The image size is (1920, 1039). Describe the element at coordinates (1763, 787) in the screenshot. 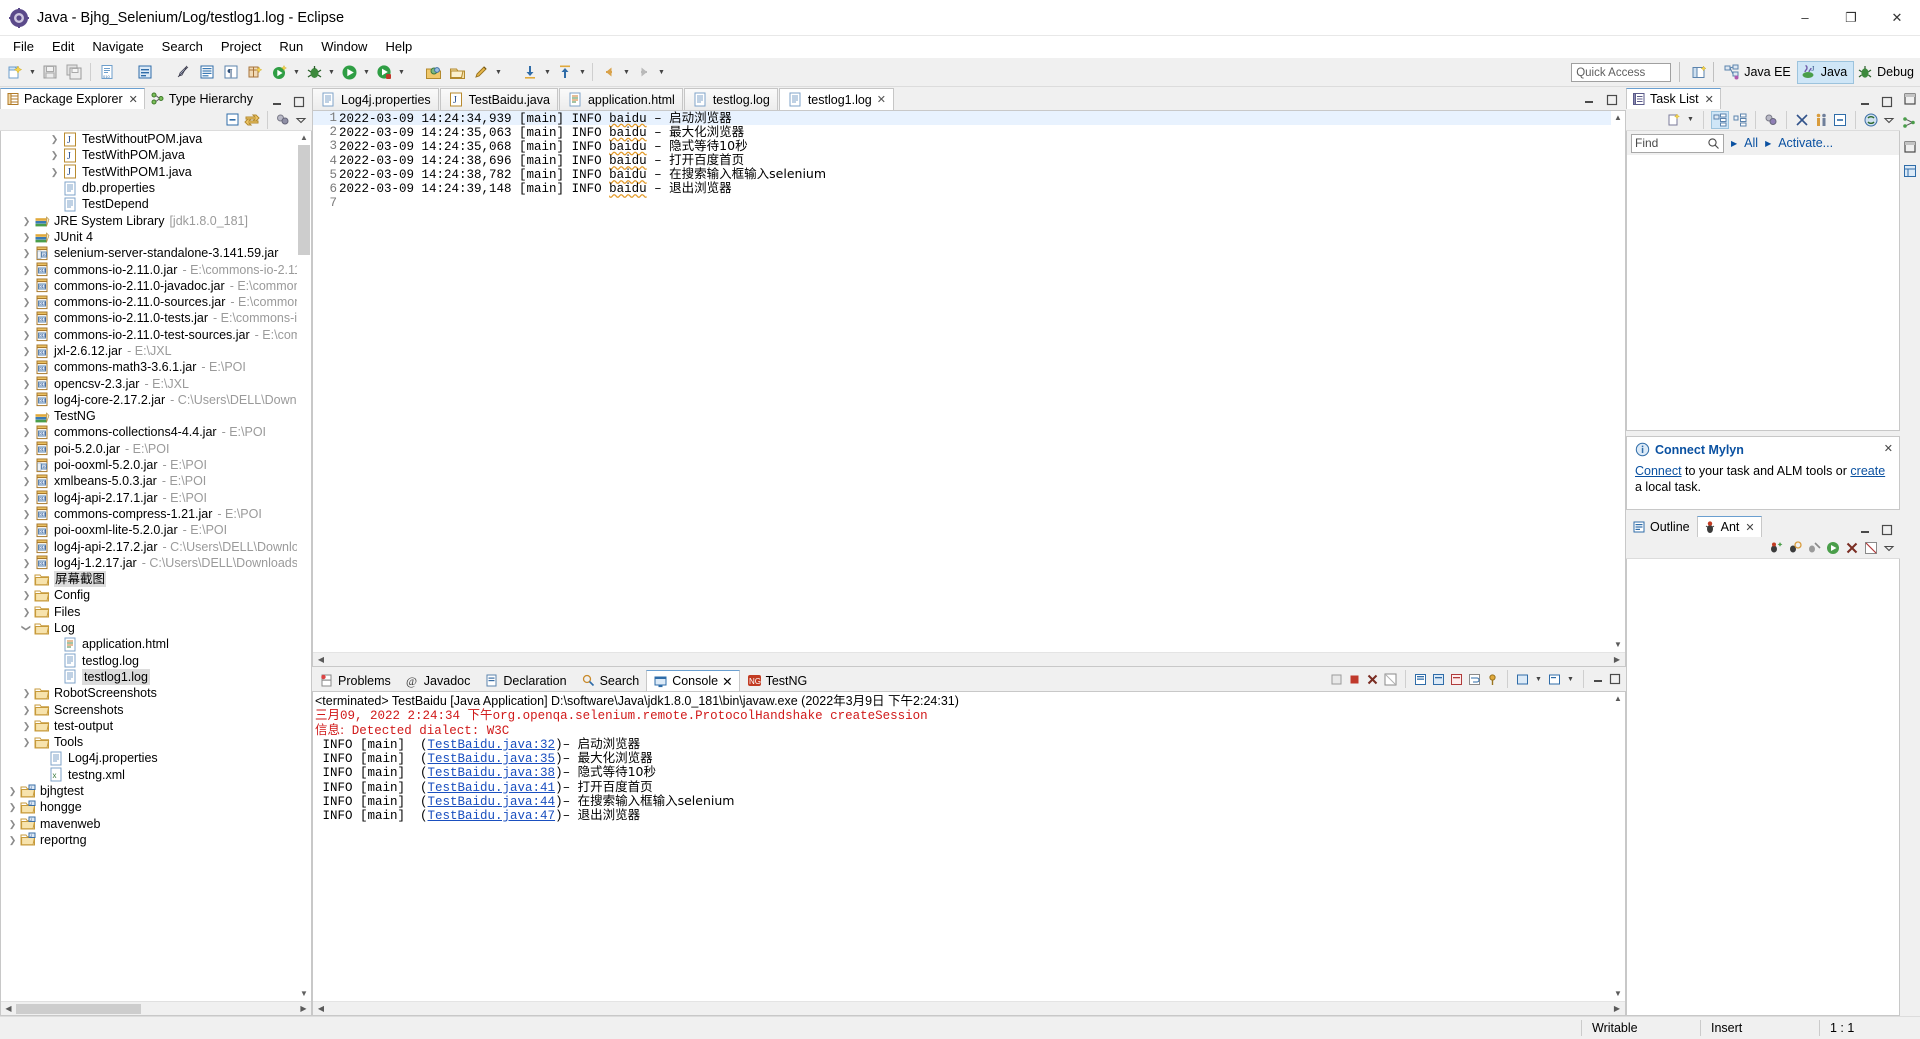

I see `ant-view-body` at that location.